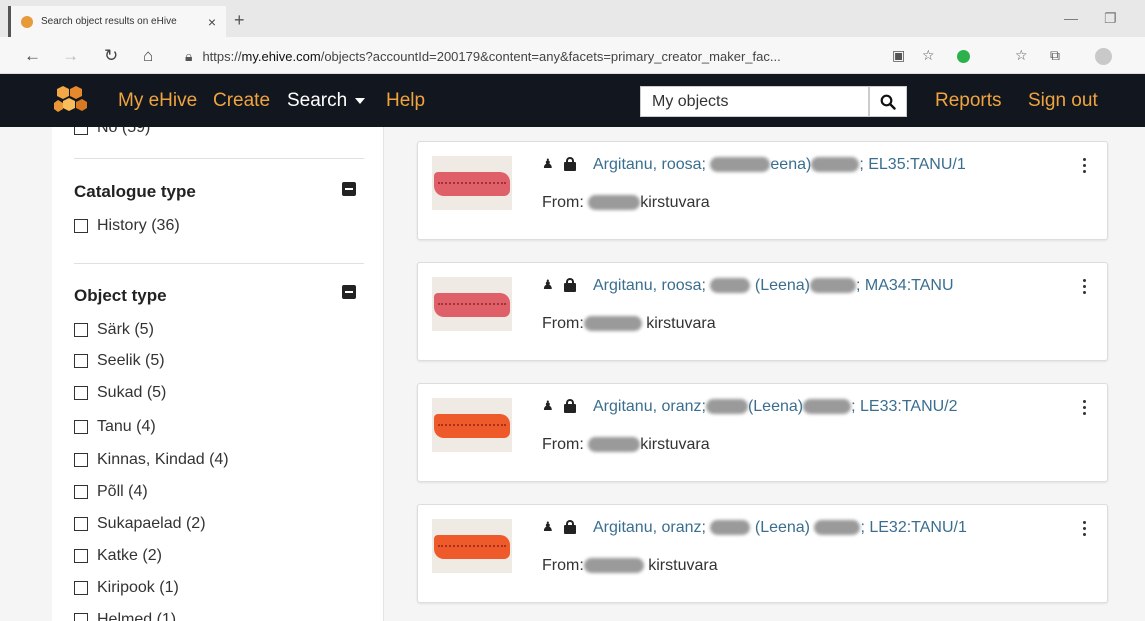 The width and height of the screenshot is (1145, 621). Describe the element at coordinates (109, 21) in the screenshot. I see `tab-title: Search object results on eHive` at that location.